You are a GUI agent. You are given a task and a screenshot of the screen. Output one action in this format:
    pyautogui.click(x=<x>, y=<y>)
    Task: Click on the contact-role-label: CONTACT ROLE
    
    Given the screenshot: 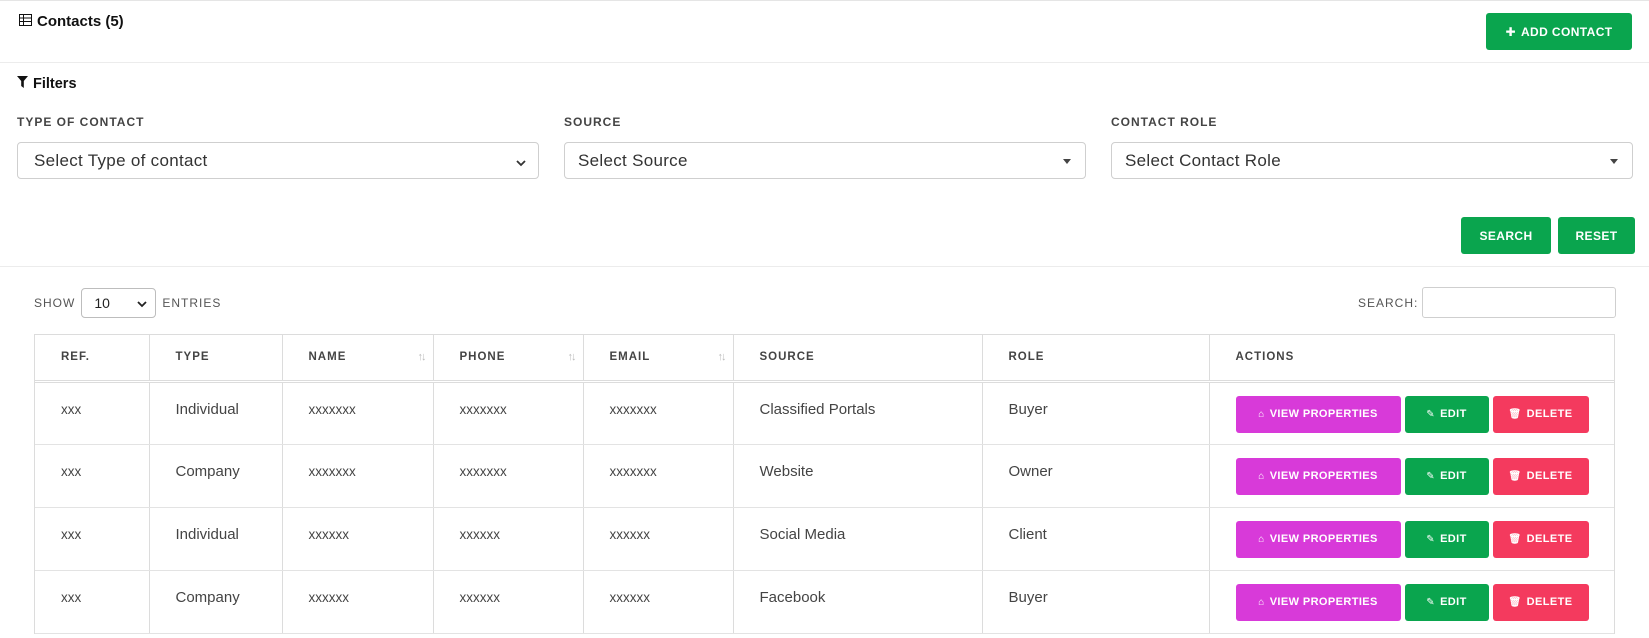 What is the action you would take?
    pyautogui.click(x=1164, y=122)
    